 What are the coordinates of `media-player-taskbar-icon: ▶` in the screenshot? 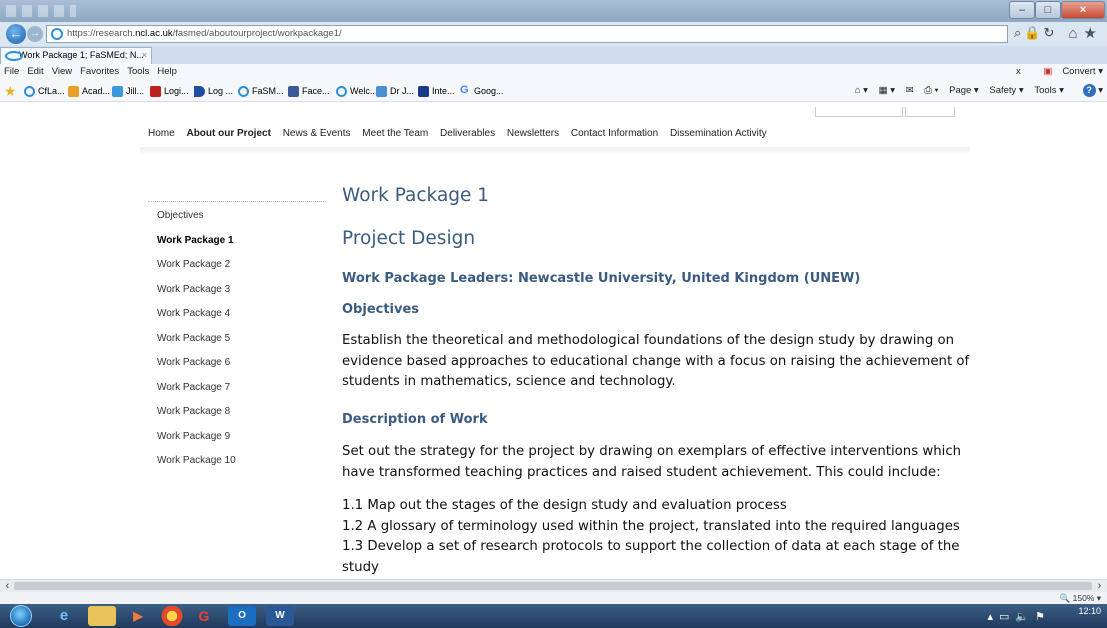 It's located at (138, 616).